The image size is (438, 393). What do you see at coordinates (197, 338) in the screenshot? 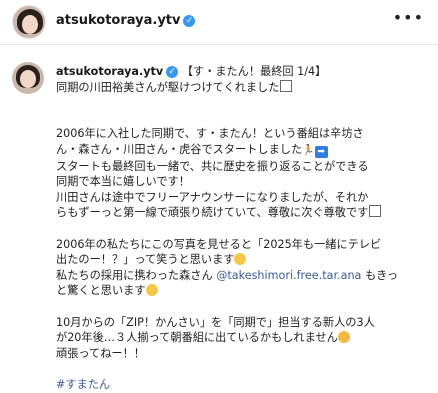
I see `caption-line: が20年後…３人揃って朝番組に出ているかもしれません` at bounding box center [197, 338].